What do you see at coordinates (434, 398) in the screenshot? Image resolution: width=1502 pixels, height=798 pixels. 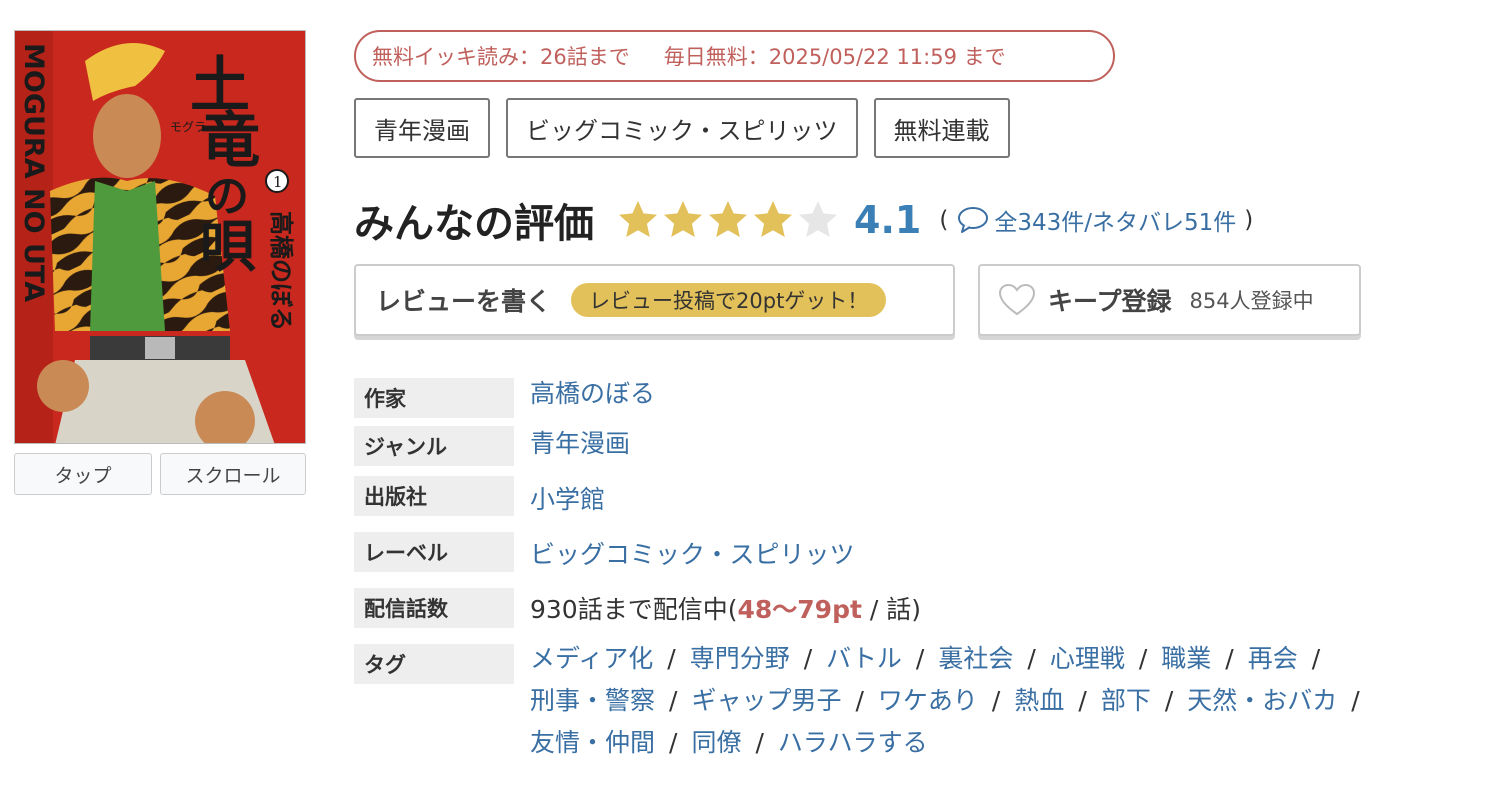 I see `author-label: 作家` at bounding box center [434, 398].